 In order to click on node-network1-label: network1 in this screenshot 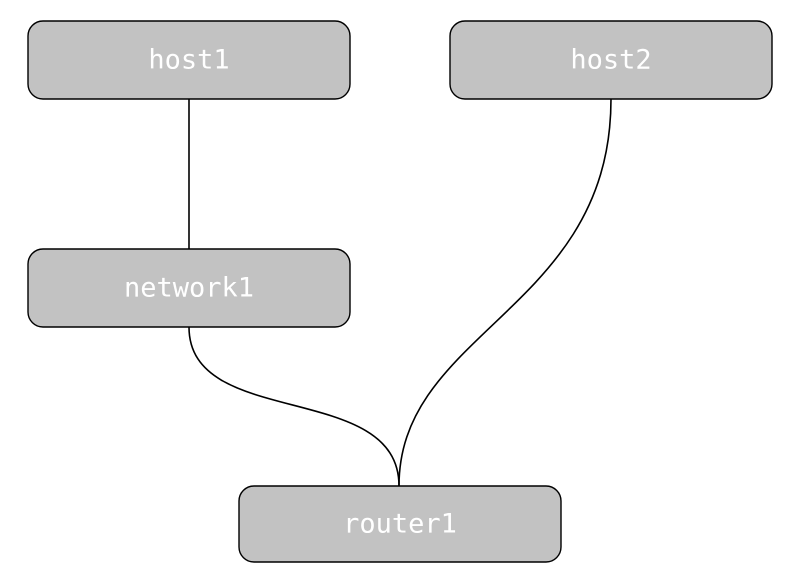, I will do `click(189, 288)`.